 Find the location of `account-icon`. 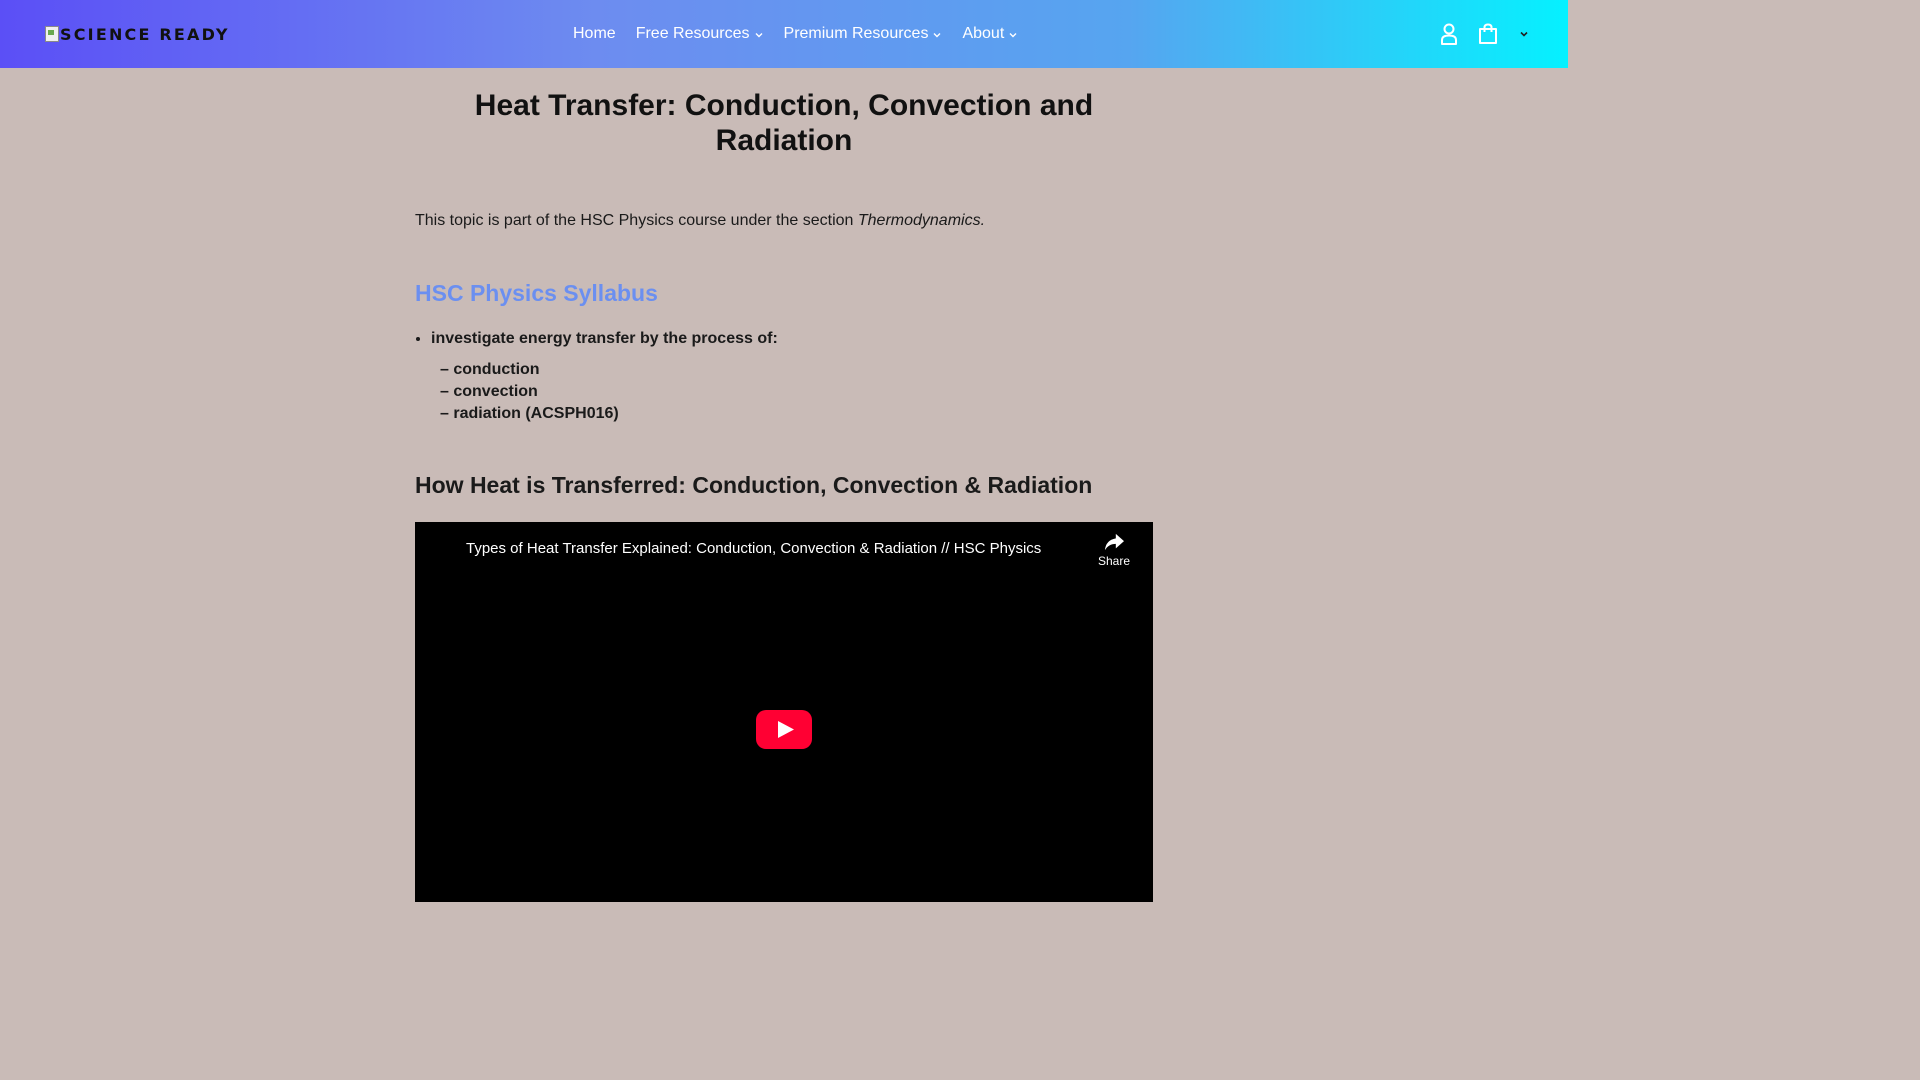

account-icon is located at coordinates (1449, 34).